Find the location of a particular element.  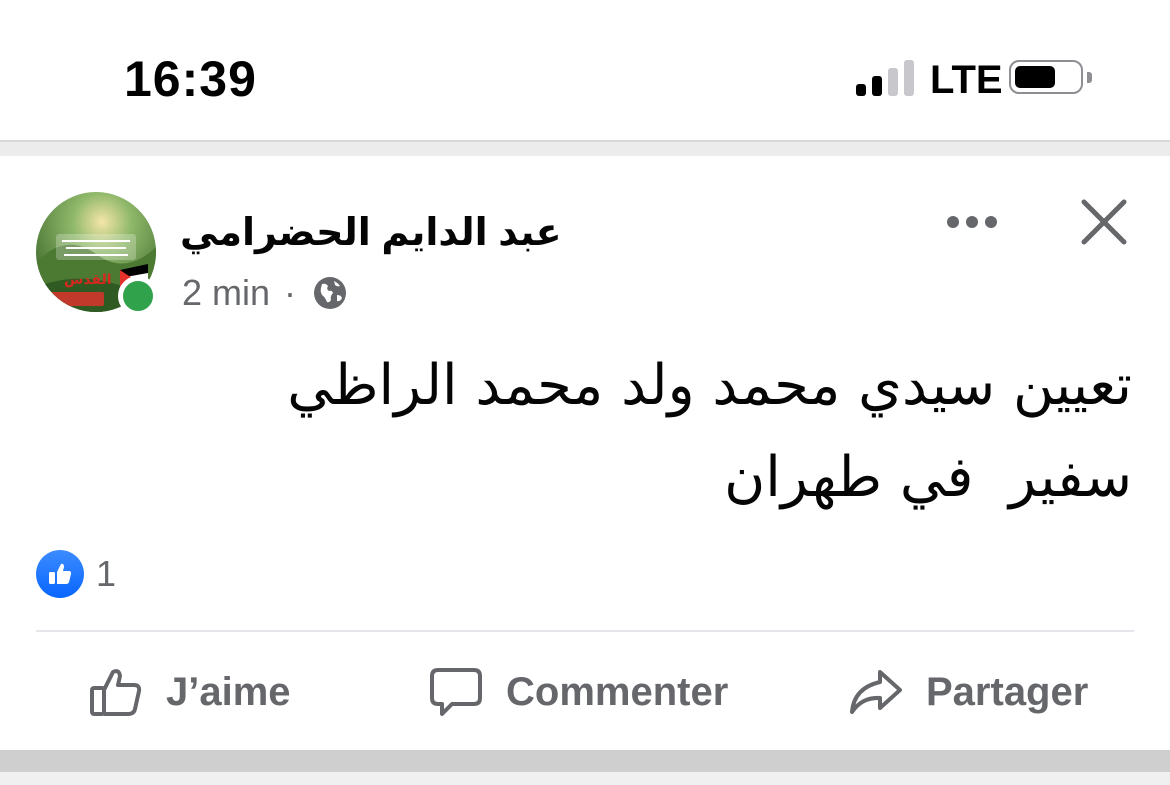

post-timestamp: 2 min is located at coordinates (226, 293).